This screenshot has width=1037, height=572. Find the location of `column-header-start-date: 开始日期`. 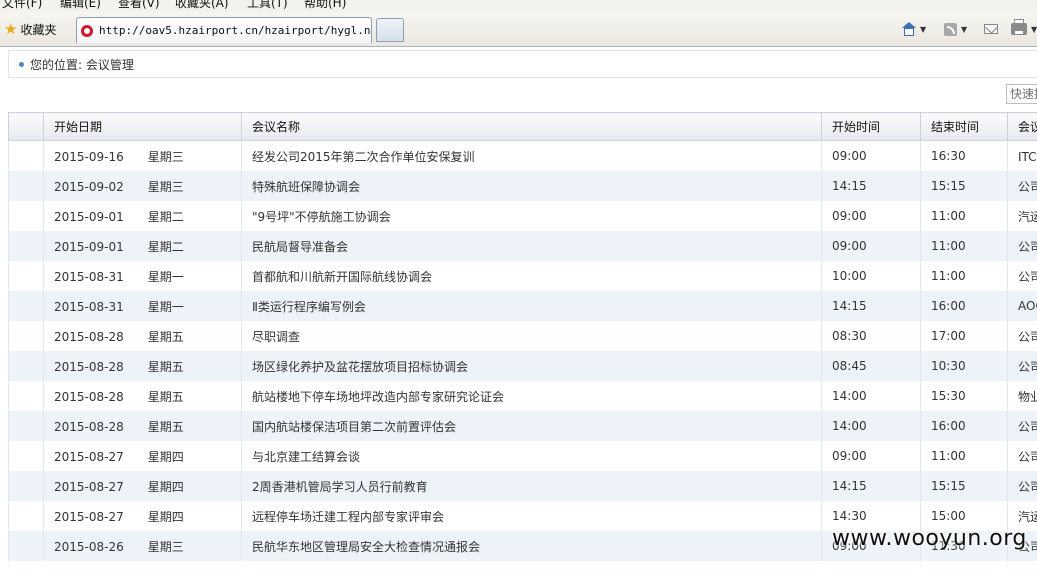

column-header-start-date: 开始日期 is located at coordinates (143, 127).